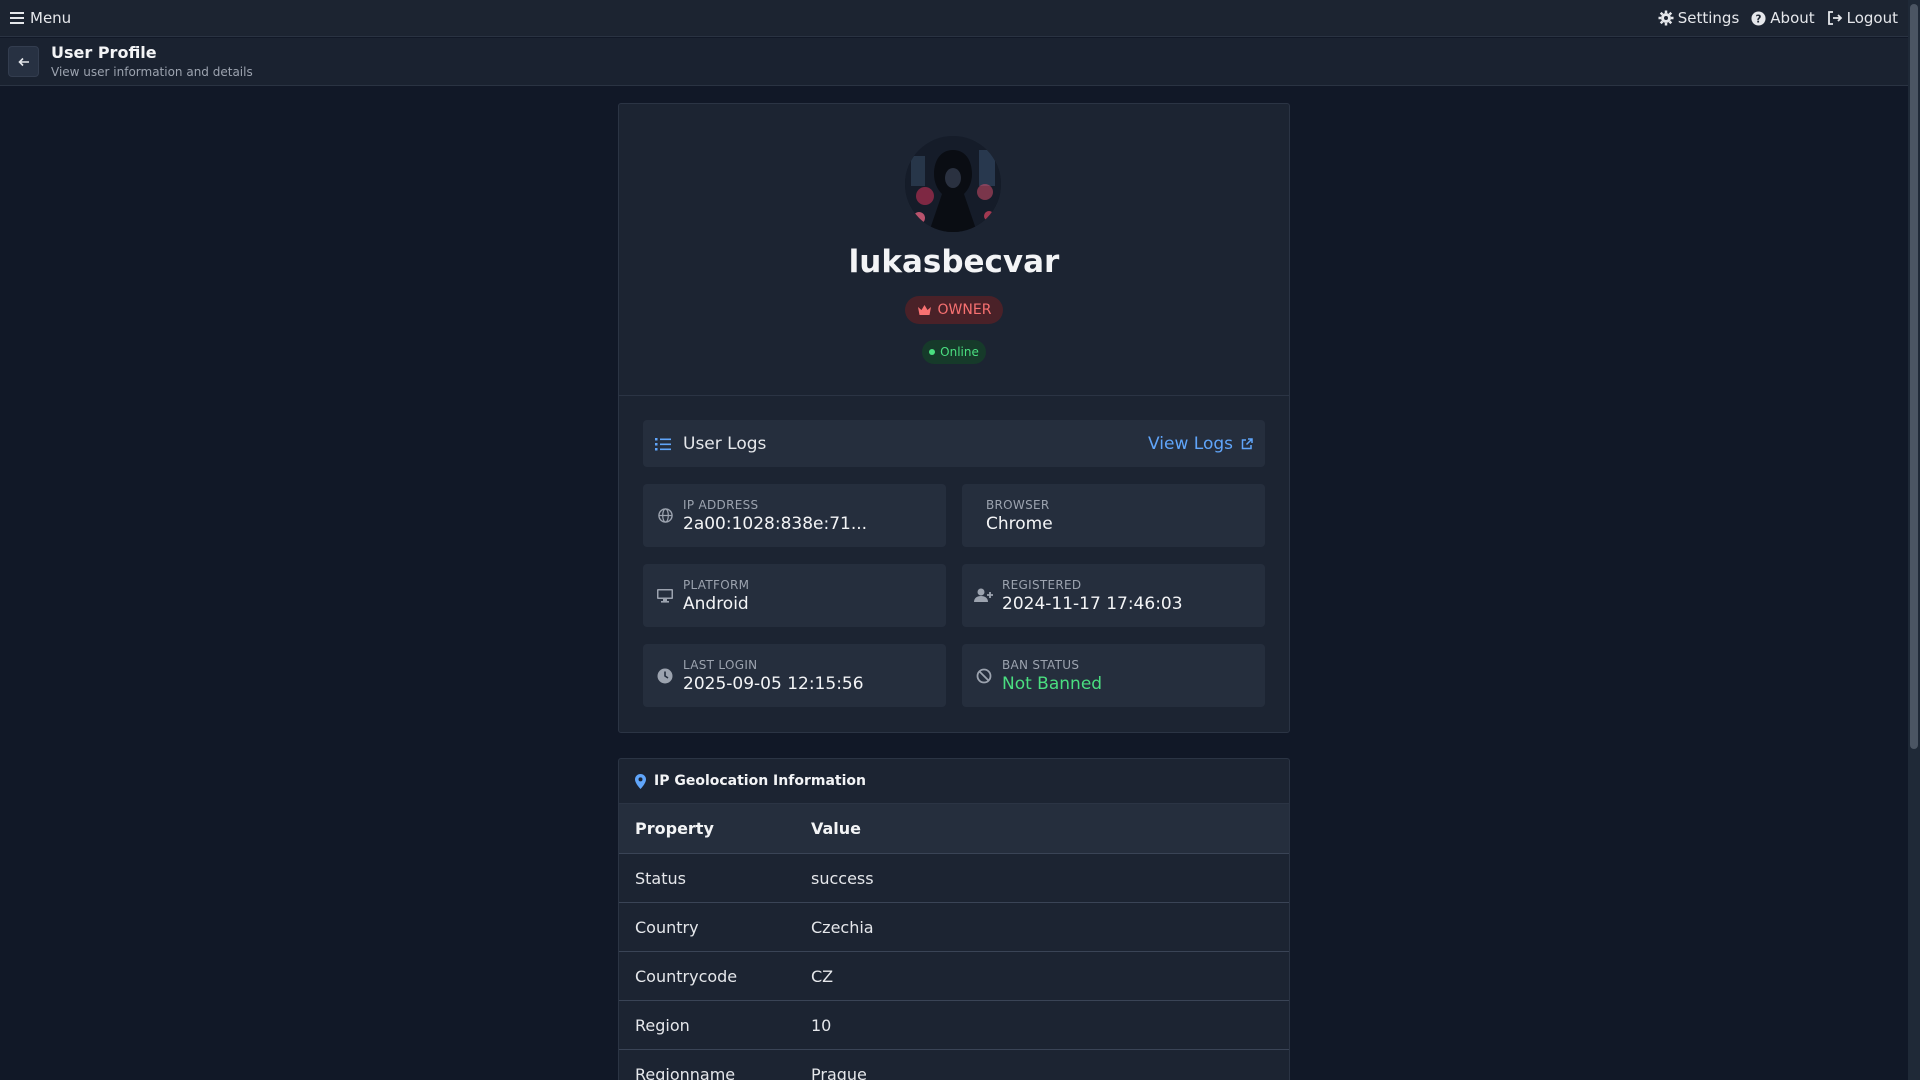 The image size is (1920, 1080). I want to click on logout-icon, so click(1835, 18).